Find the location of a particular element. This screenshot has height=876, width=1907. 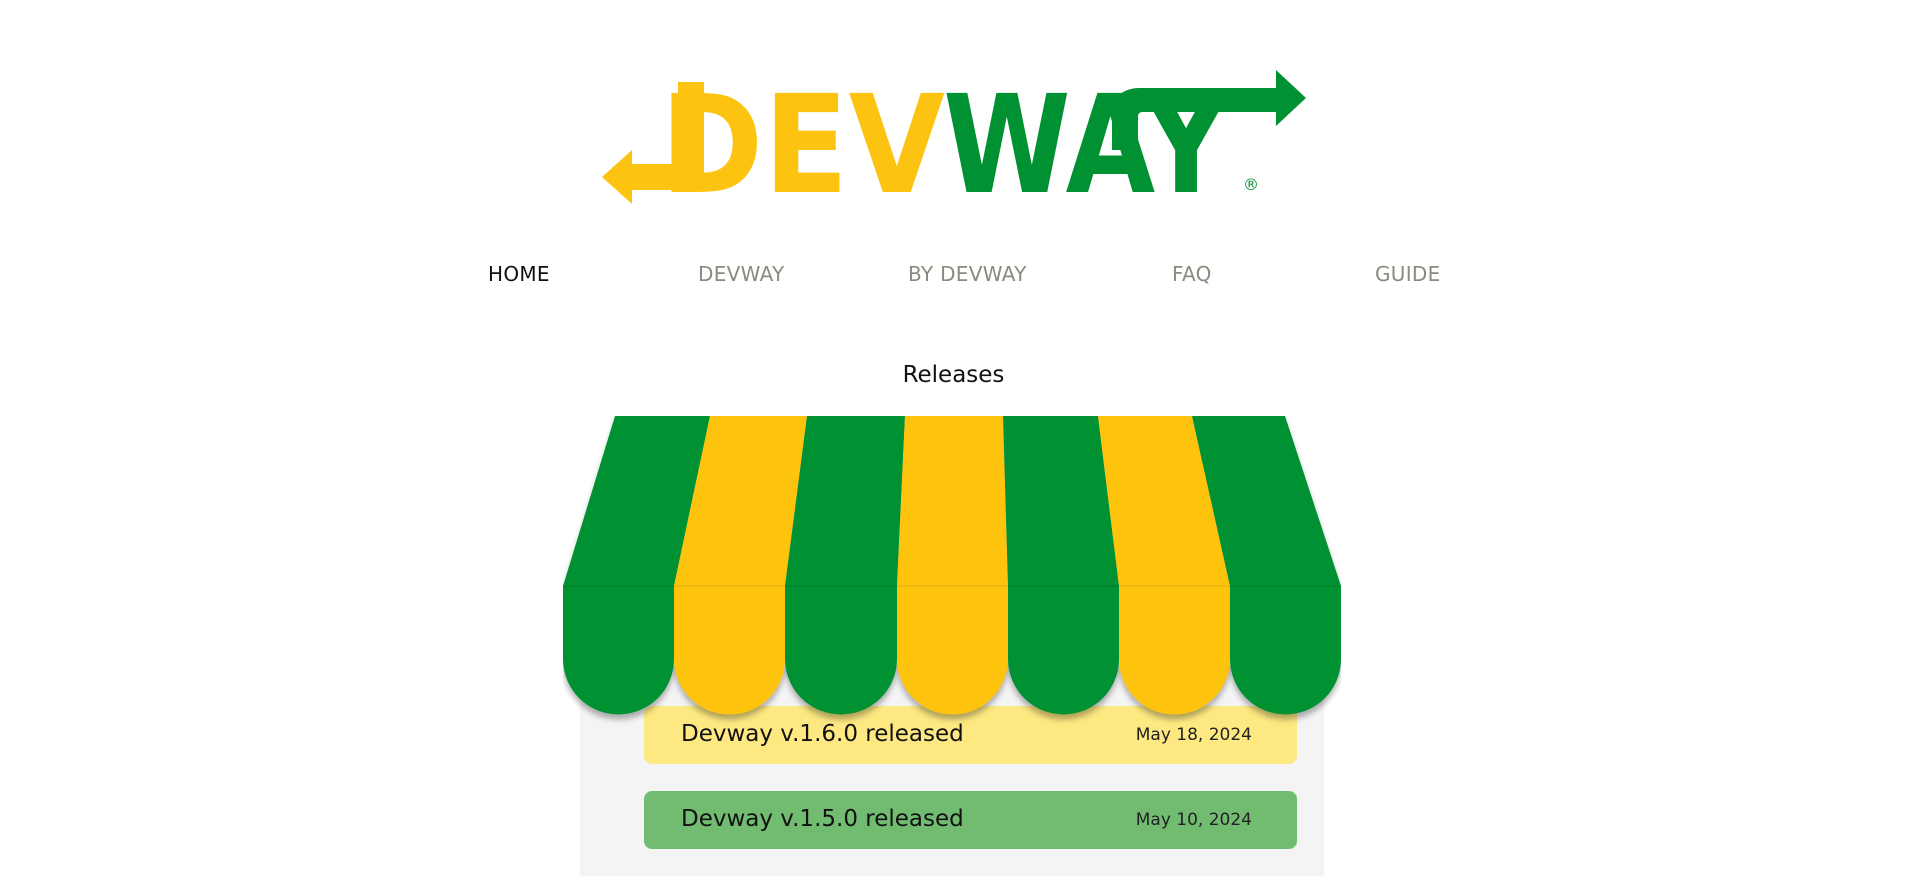

nav-item-guide: GUIDE is located at coordinates (1408, 274).